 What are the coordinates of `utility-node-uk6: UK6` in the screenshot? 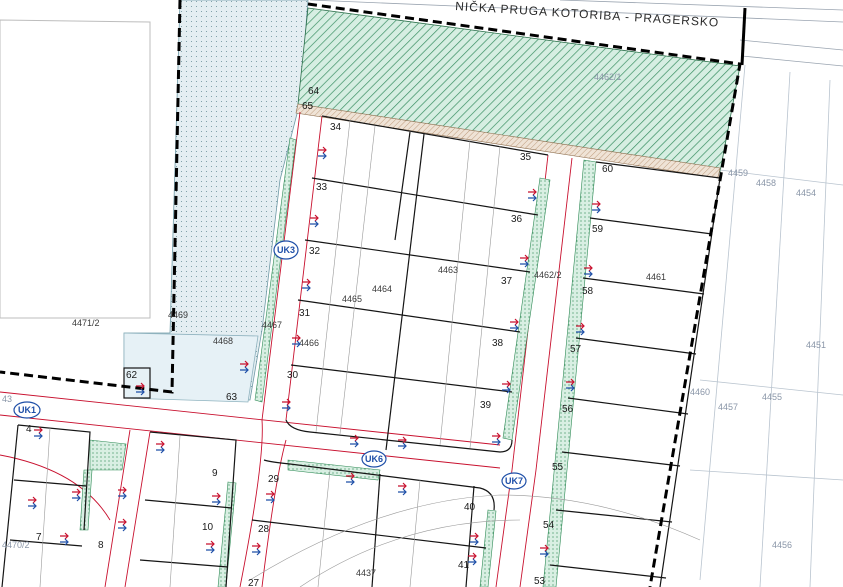 It's located at (374, 459).